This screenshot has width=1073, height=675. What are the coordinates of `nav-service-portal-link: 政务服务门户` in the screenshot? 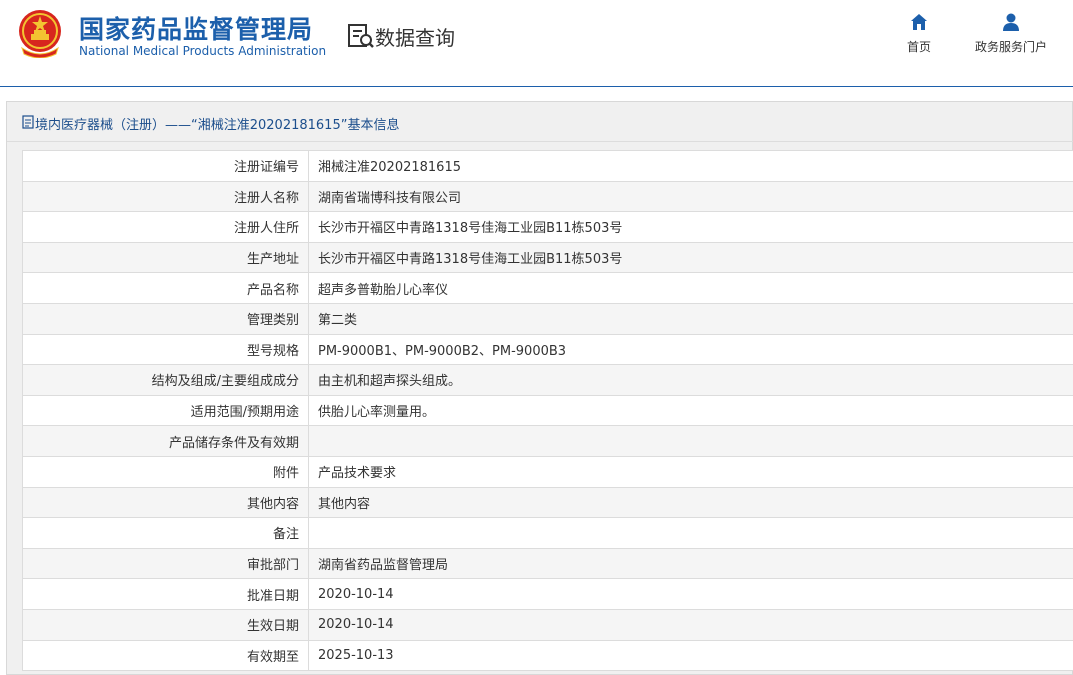 It's located at (1011, 33).